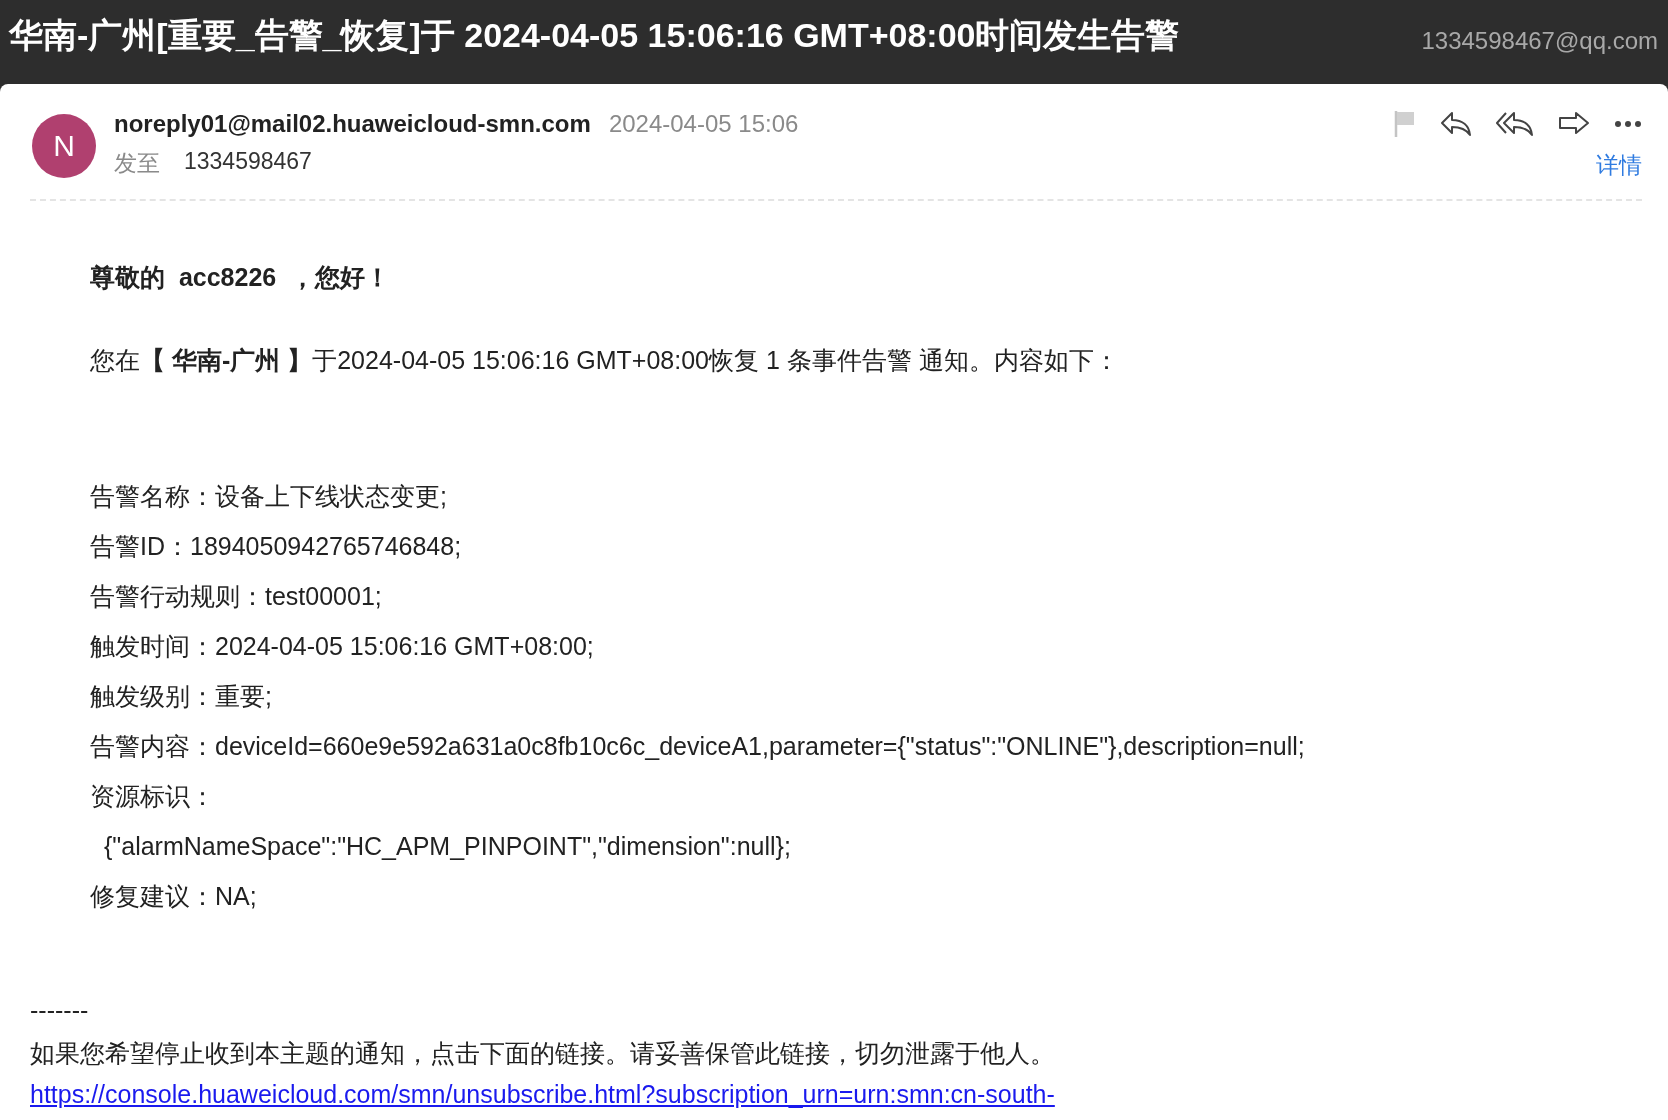  Describe the element at coordinates (1456, 124) in the screenshot. I see `reply-icon` at that location.